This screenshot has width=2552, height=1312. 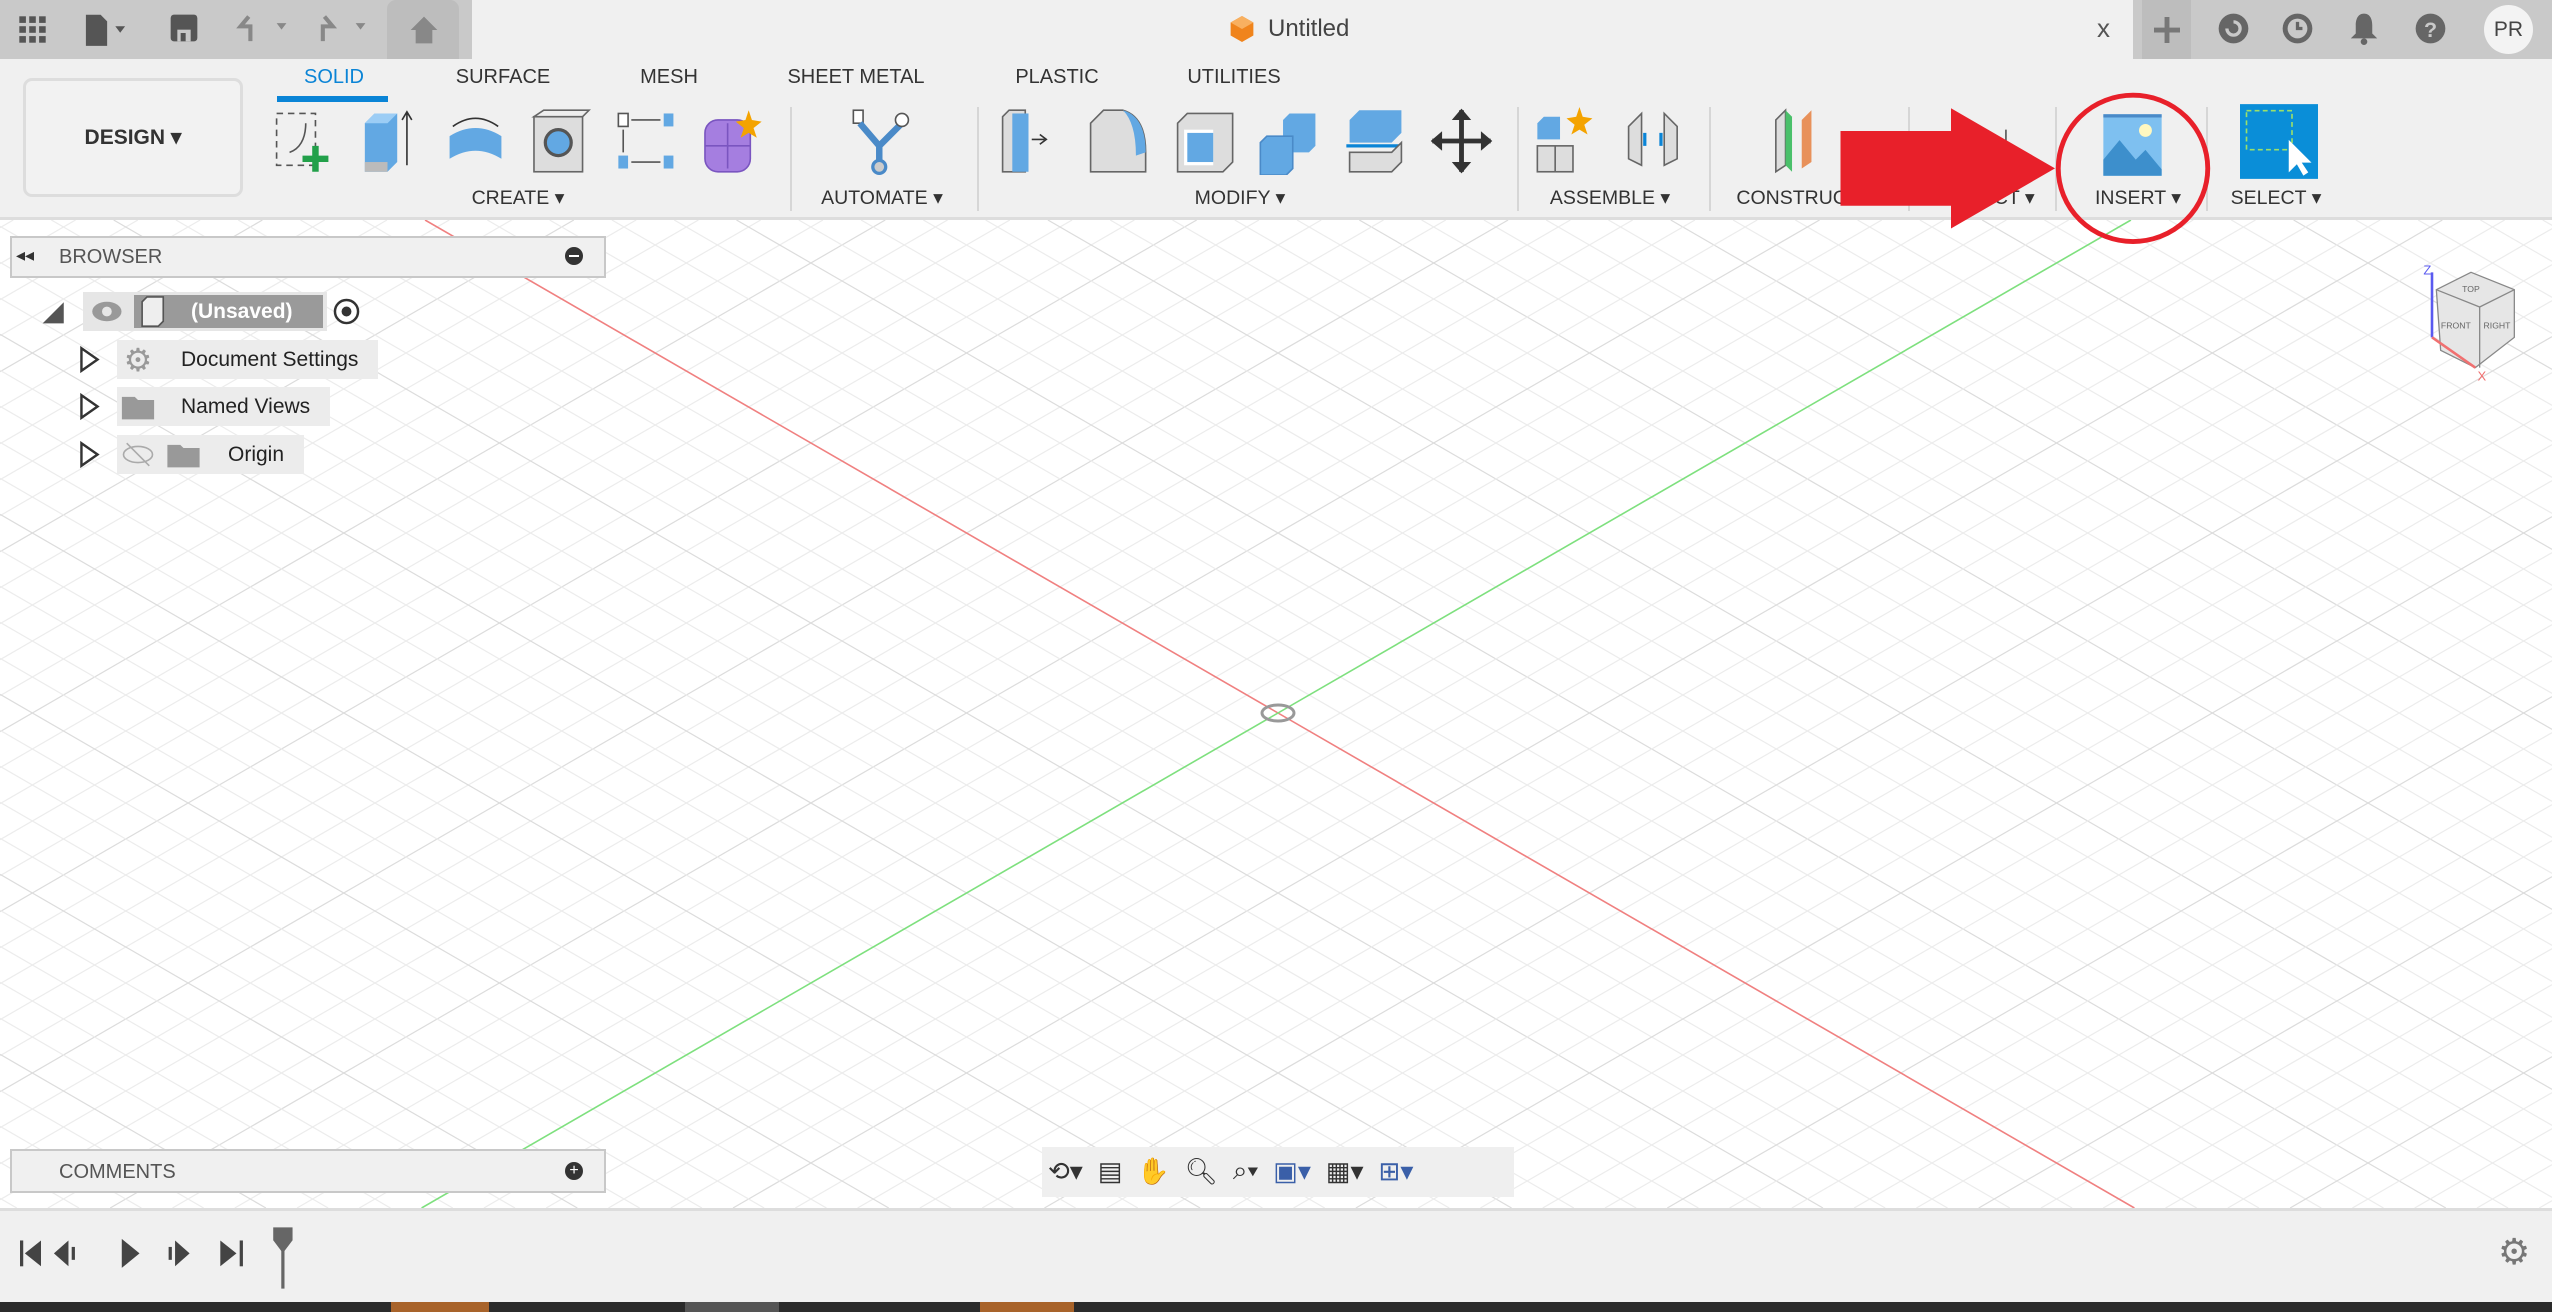 What do you see at coordinates (32, 29) in the screenshot?
I see `app-grid-icon` at bounding box center [32, 29].